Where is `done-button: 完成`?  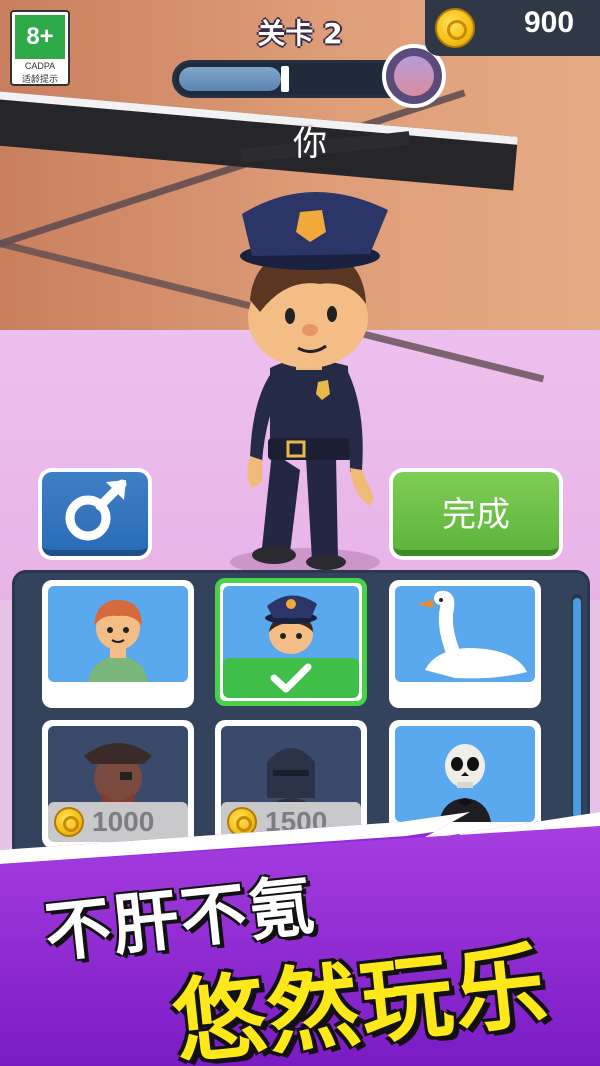
done-button: 完成 is located at coordinates (476, 514).